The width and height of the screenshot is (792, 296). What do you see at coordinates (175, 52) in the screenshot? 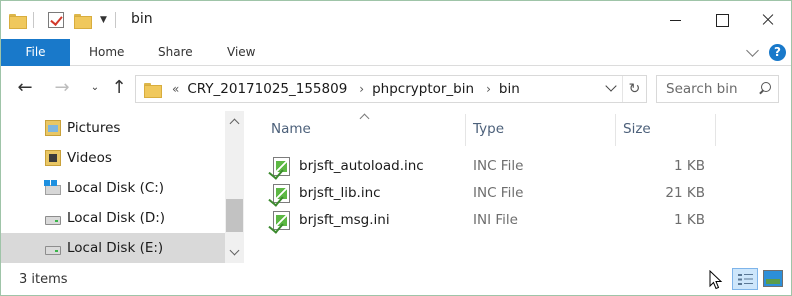
I see `tab-share: Share` at bounding box center [175, 52].